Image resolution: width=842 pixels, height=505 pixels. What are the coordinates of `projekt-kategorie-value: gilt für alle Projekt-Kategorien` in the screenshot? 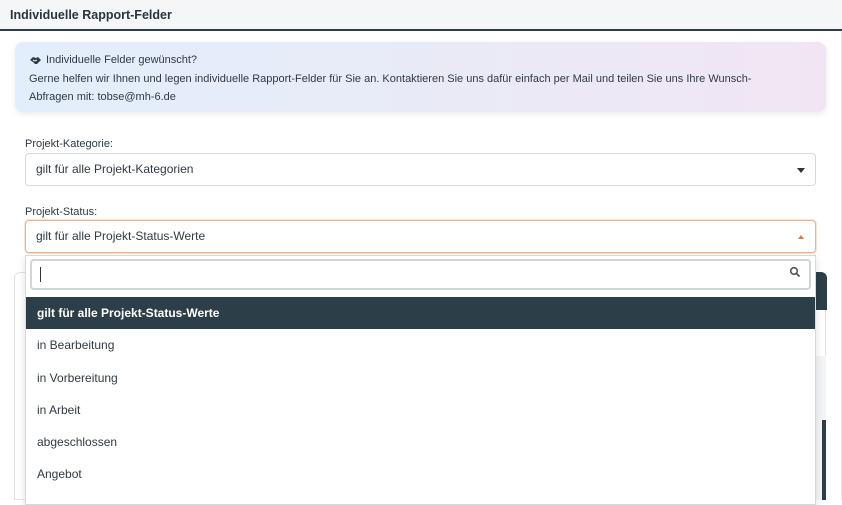 It's located at (115, 169).